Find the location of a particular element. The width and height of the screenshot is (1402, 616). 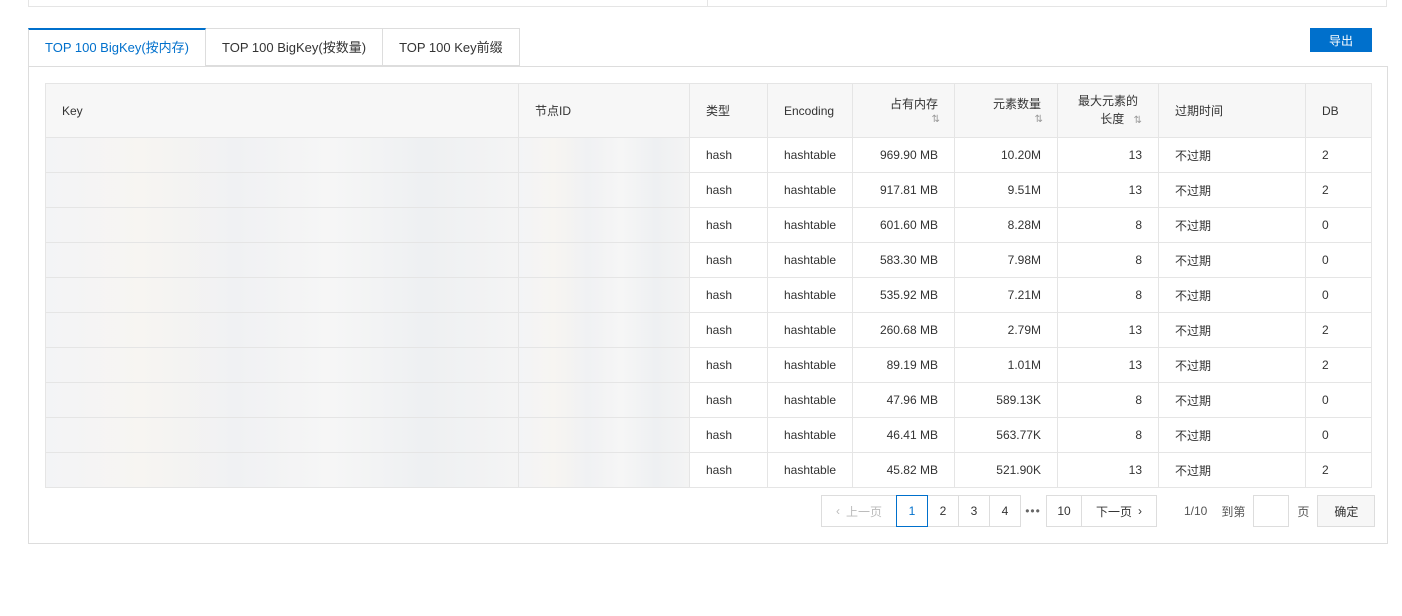

col-header-type: 类型 is located at coordinates (728, 110).